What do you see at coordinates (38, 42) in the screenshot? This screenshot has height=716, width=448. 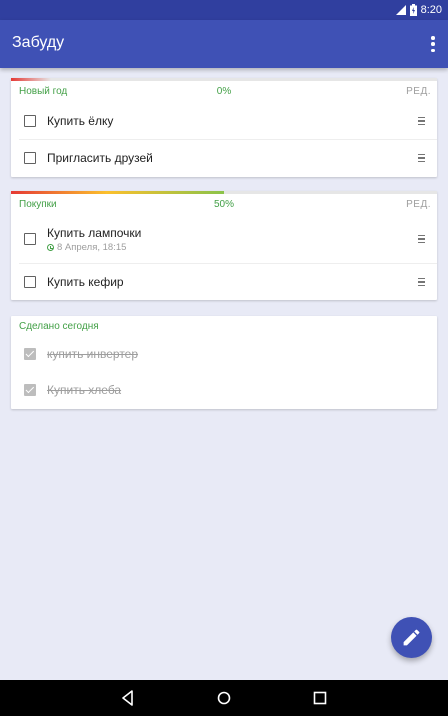 I see `app-title: Забуду` at bounding box center [38, 42].